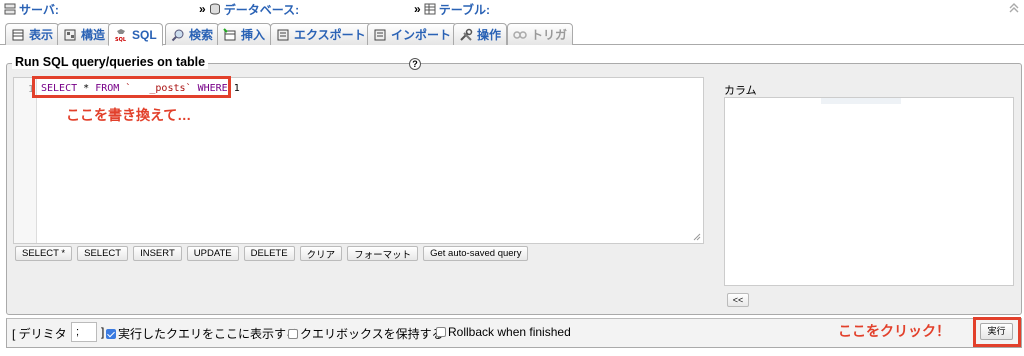 This screenshot has height=356, width=1024. I want to click on tab-export-label: エクスポート, so click(330, 35).